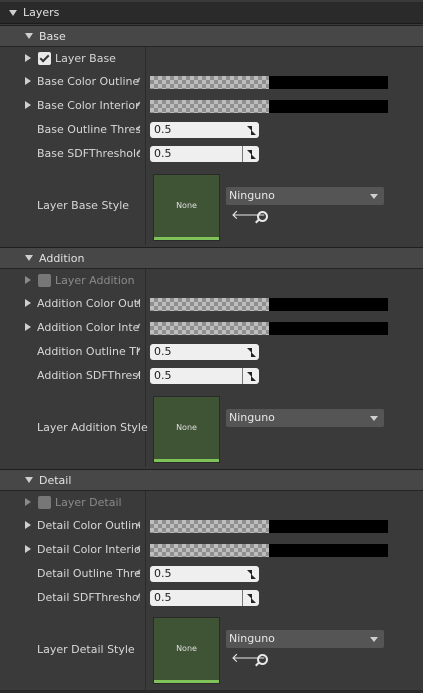  What do you see at coordinates (88, 327) in the screenshot?
I see `addition-color-interior-label: Addition Color Interior` at bounding box center [88, 327].